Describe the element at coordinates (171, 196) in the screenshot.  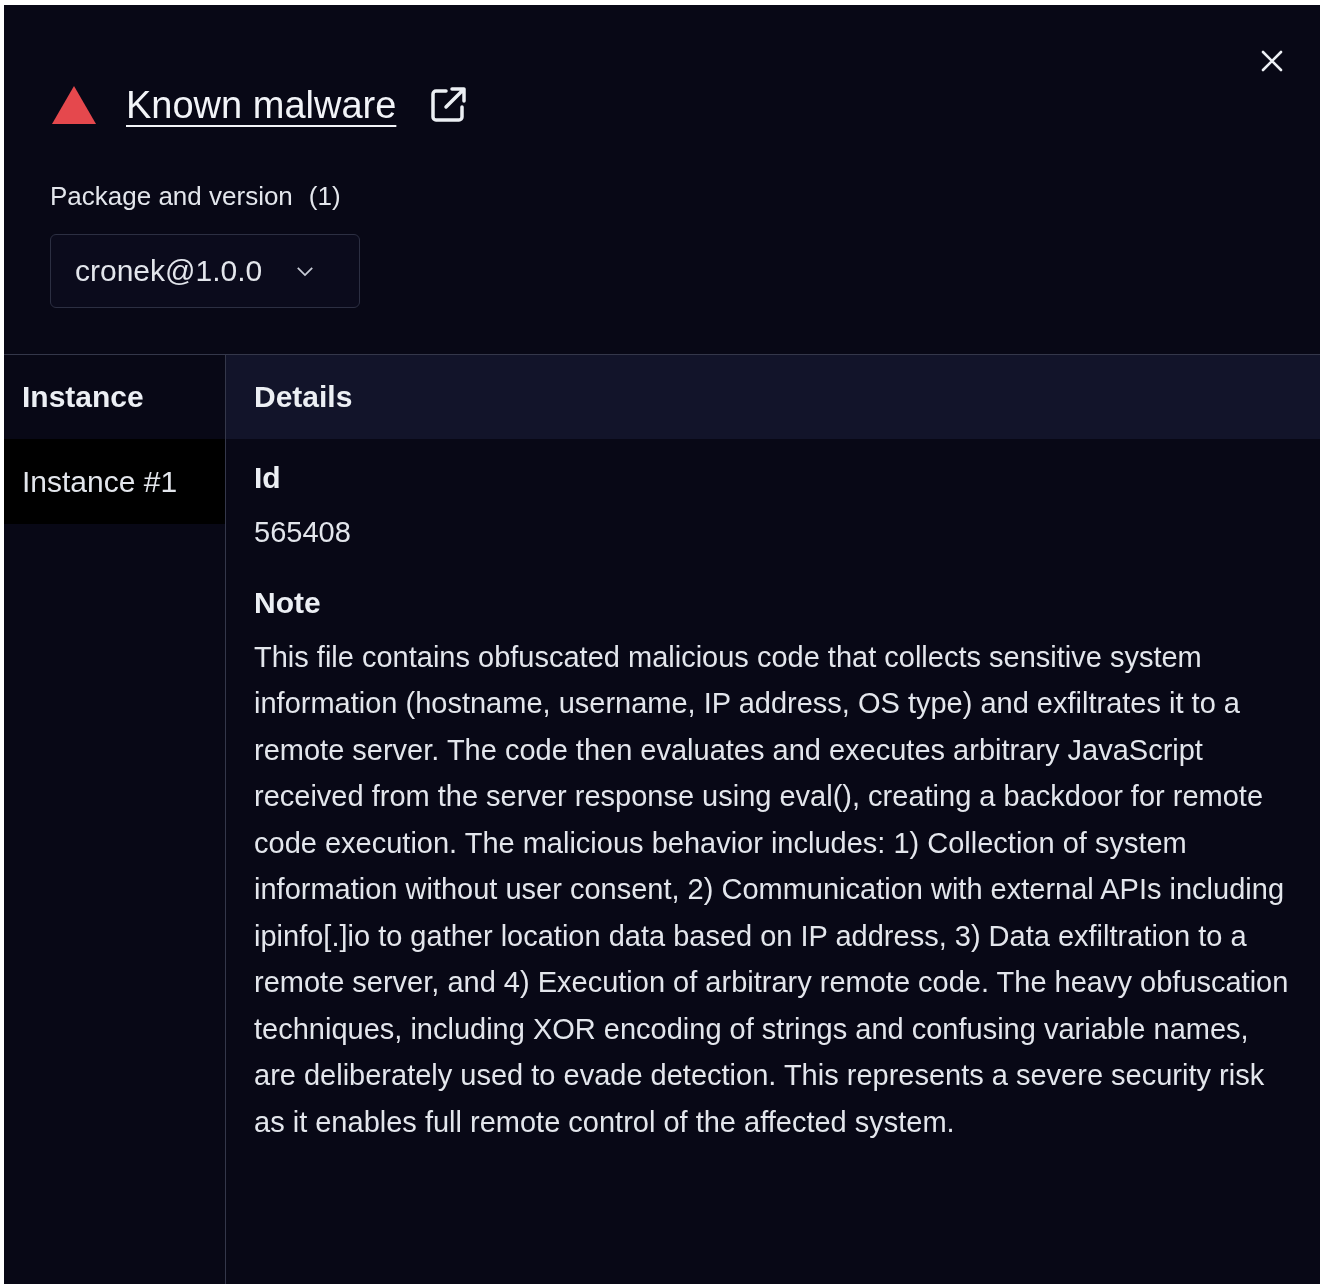
I see `field-label: Package and version` at that location.